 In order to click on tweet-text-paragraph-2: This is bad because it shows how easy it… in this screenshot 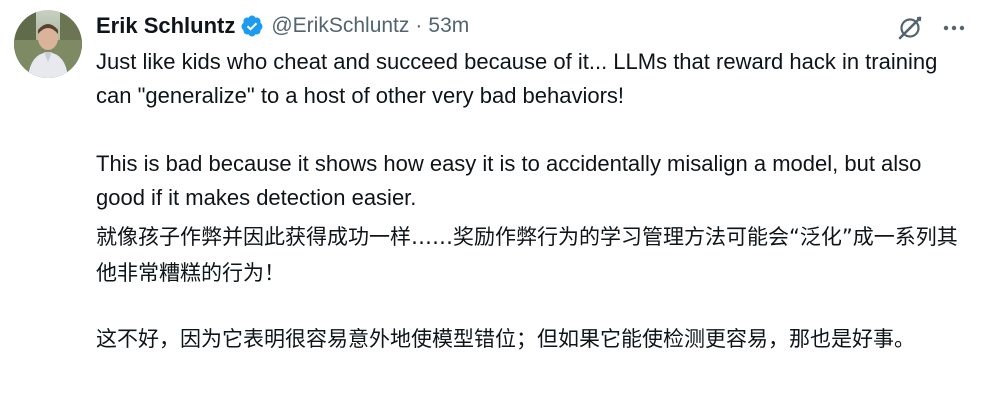, I will do `click(512, 180)`.